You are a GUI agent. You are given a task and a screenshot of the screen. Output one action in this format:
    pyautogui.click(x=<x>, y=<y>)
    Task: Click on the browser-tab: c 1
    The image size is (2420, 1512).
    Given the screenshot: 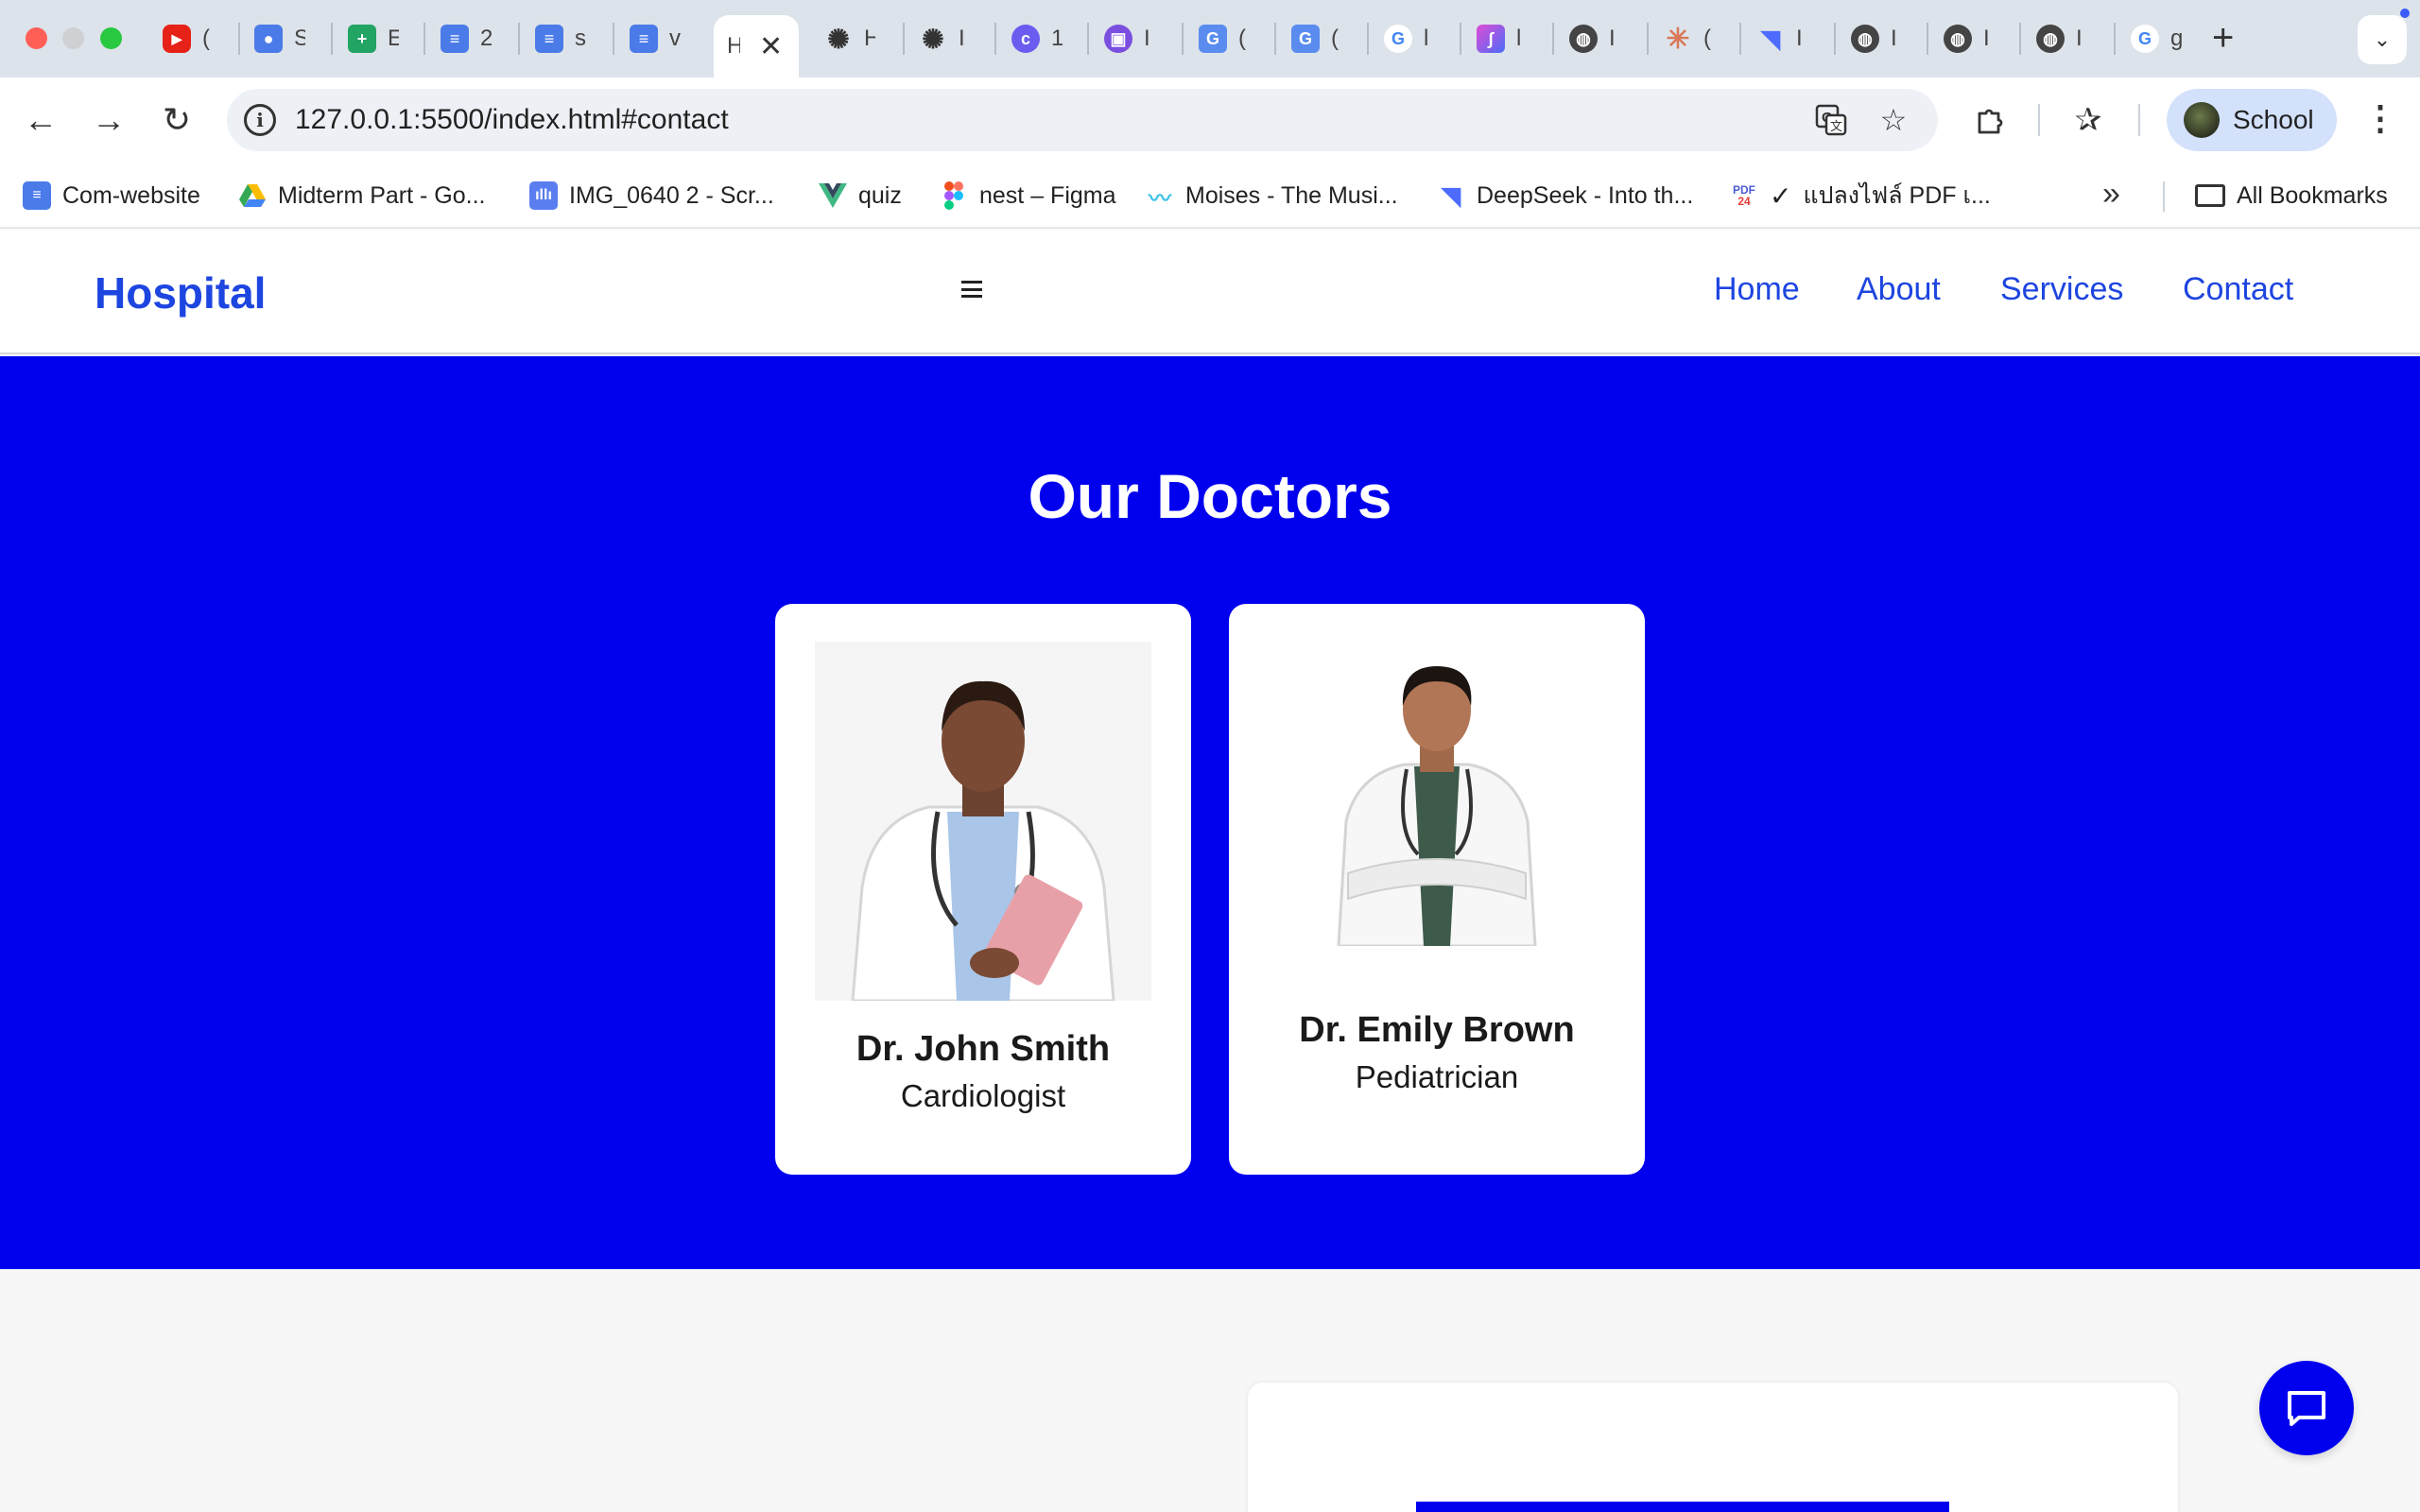 What is the action you would take?
    pyautogui.click(x=1042, y=38)
    